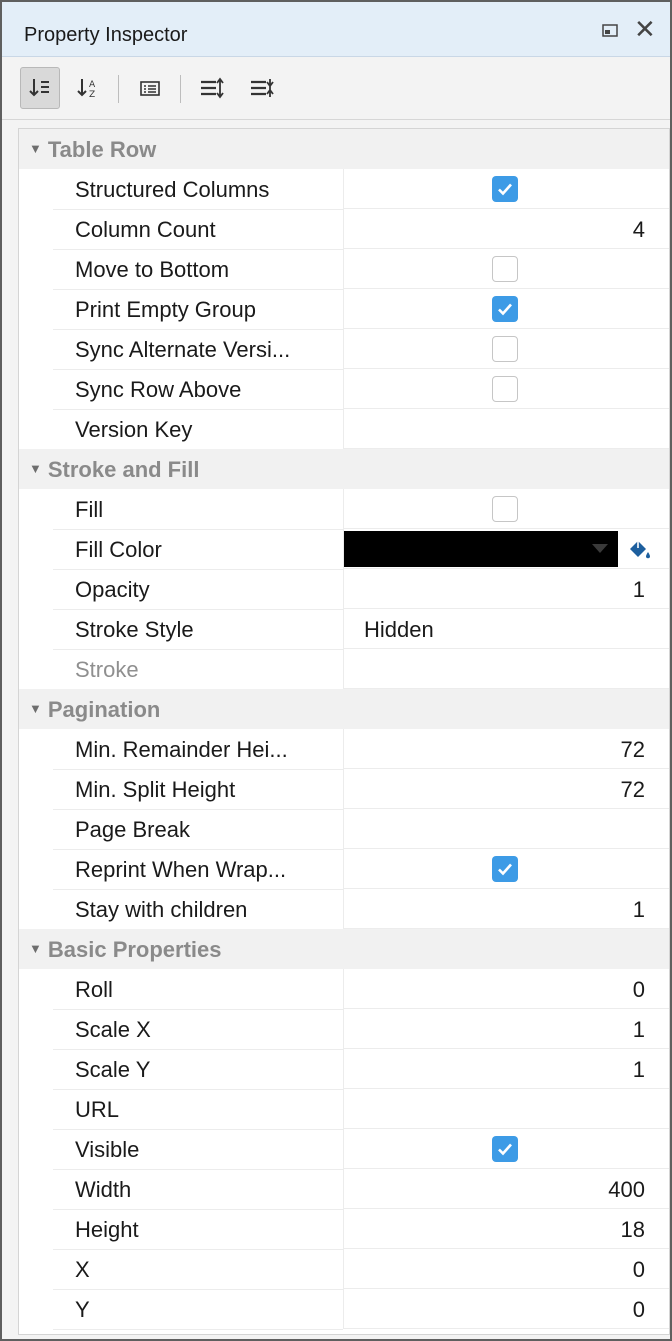 This screenshot has width=672, height=1341. I want to click on close-icon: ✕, so click(645, 29).